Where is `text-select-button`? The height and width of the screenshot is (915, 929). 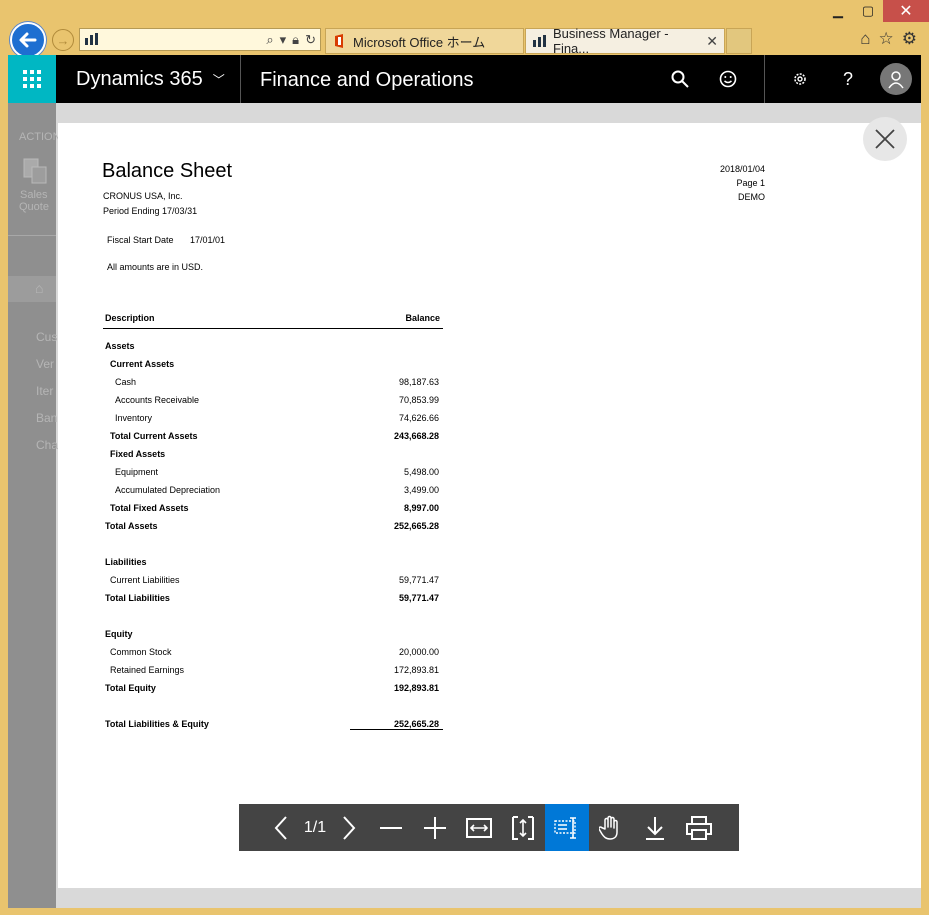
text-select-button is located at coordinates (567, 827).